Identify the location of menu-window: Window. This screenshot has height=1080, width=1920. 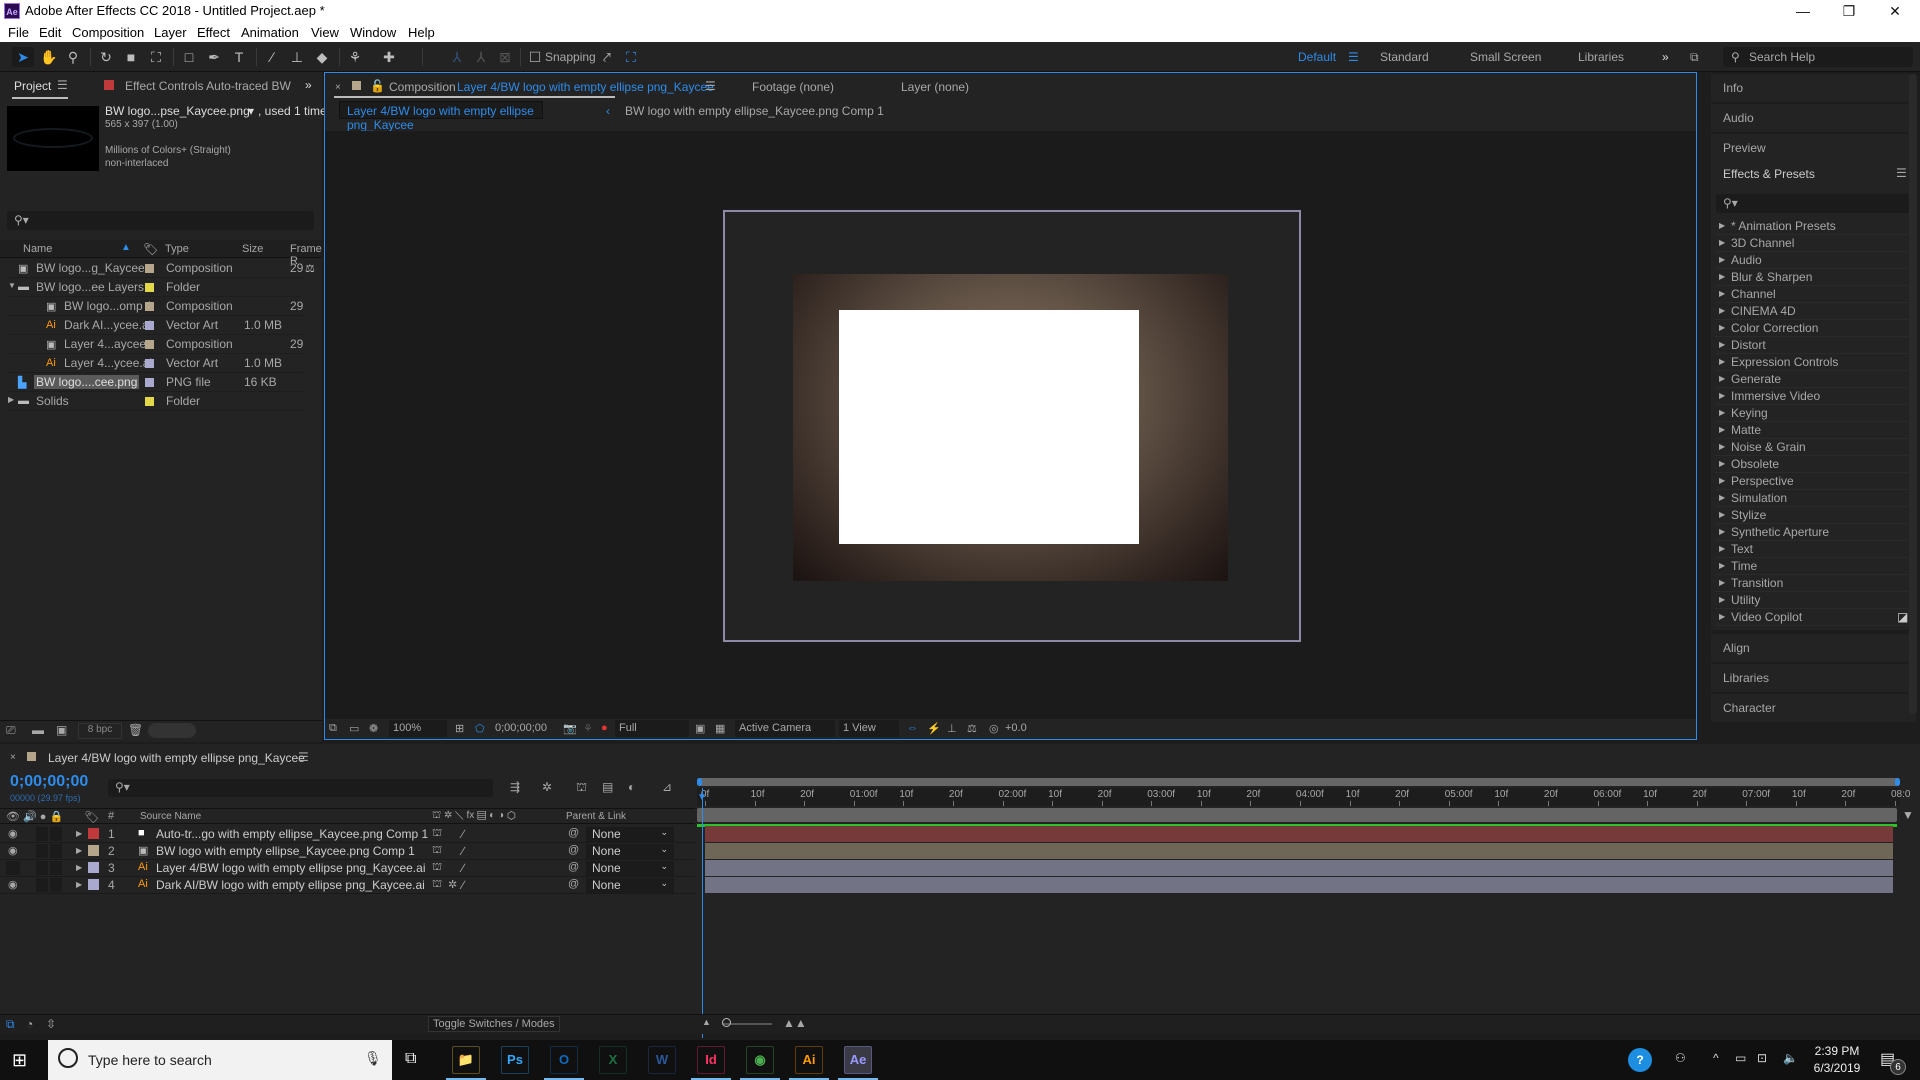
(373, 32).